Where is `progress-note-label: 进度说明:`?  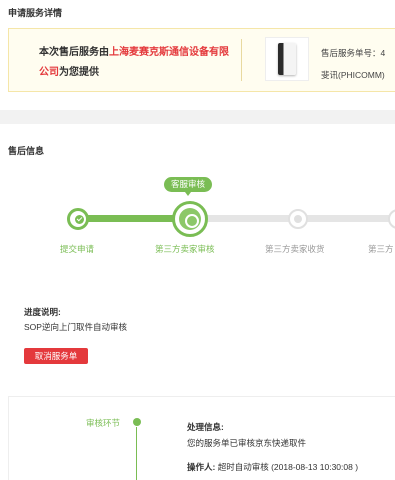 progress-note-label: 进度说明: is located at coordinates (42, 312).